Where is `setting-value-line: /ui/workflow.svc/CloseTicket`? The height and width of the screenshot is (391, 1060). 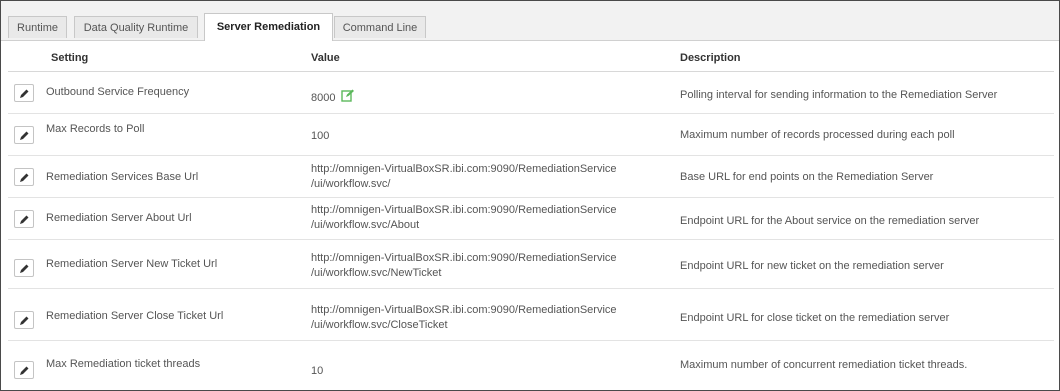 setting-value-line: /ui/workflow.svc/CloseTicket is located at coordinates (379, 325).